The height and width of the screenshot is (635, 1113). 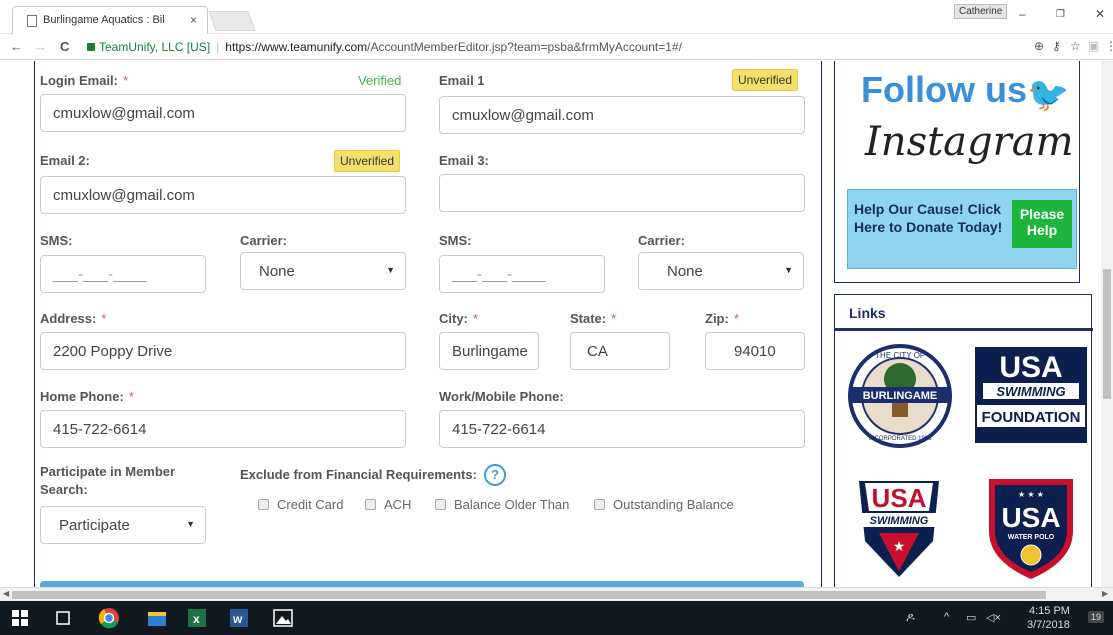 What do you see at coordinates (1048, 625) in the screenshot?
I see `clock-date: 3/7/2018` at bounding box center [1048, 625].